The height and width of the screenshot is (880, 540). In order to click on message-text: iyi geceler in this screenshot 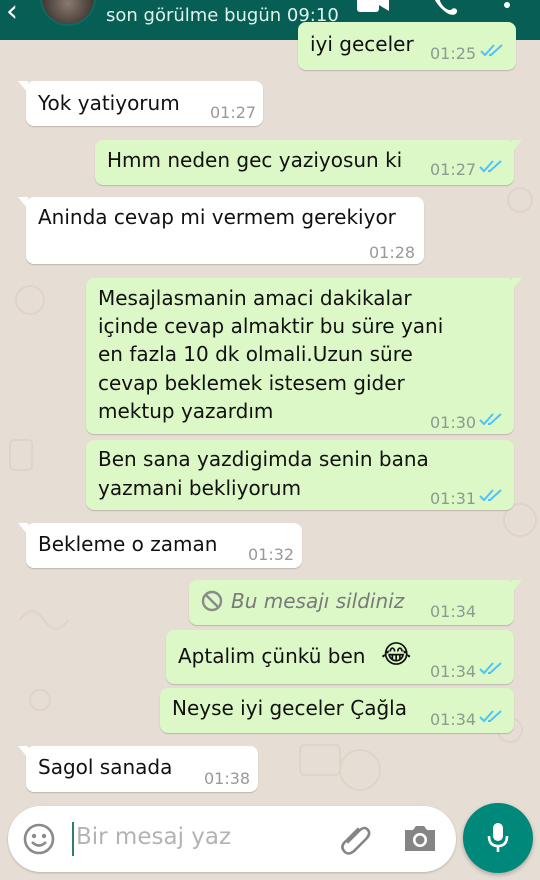, I will do `click(362, 44)`.